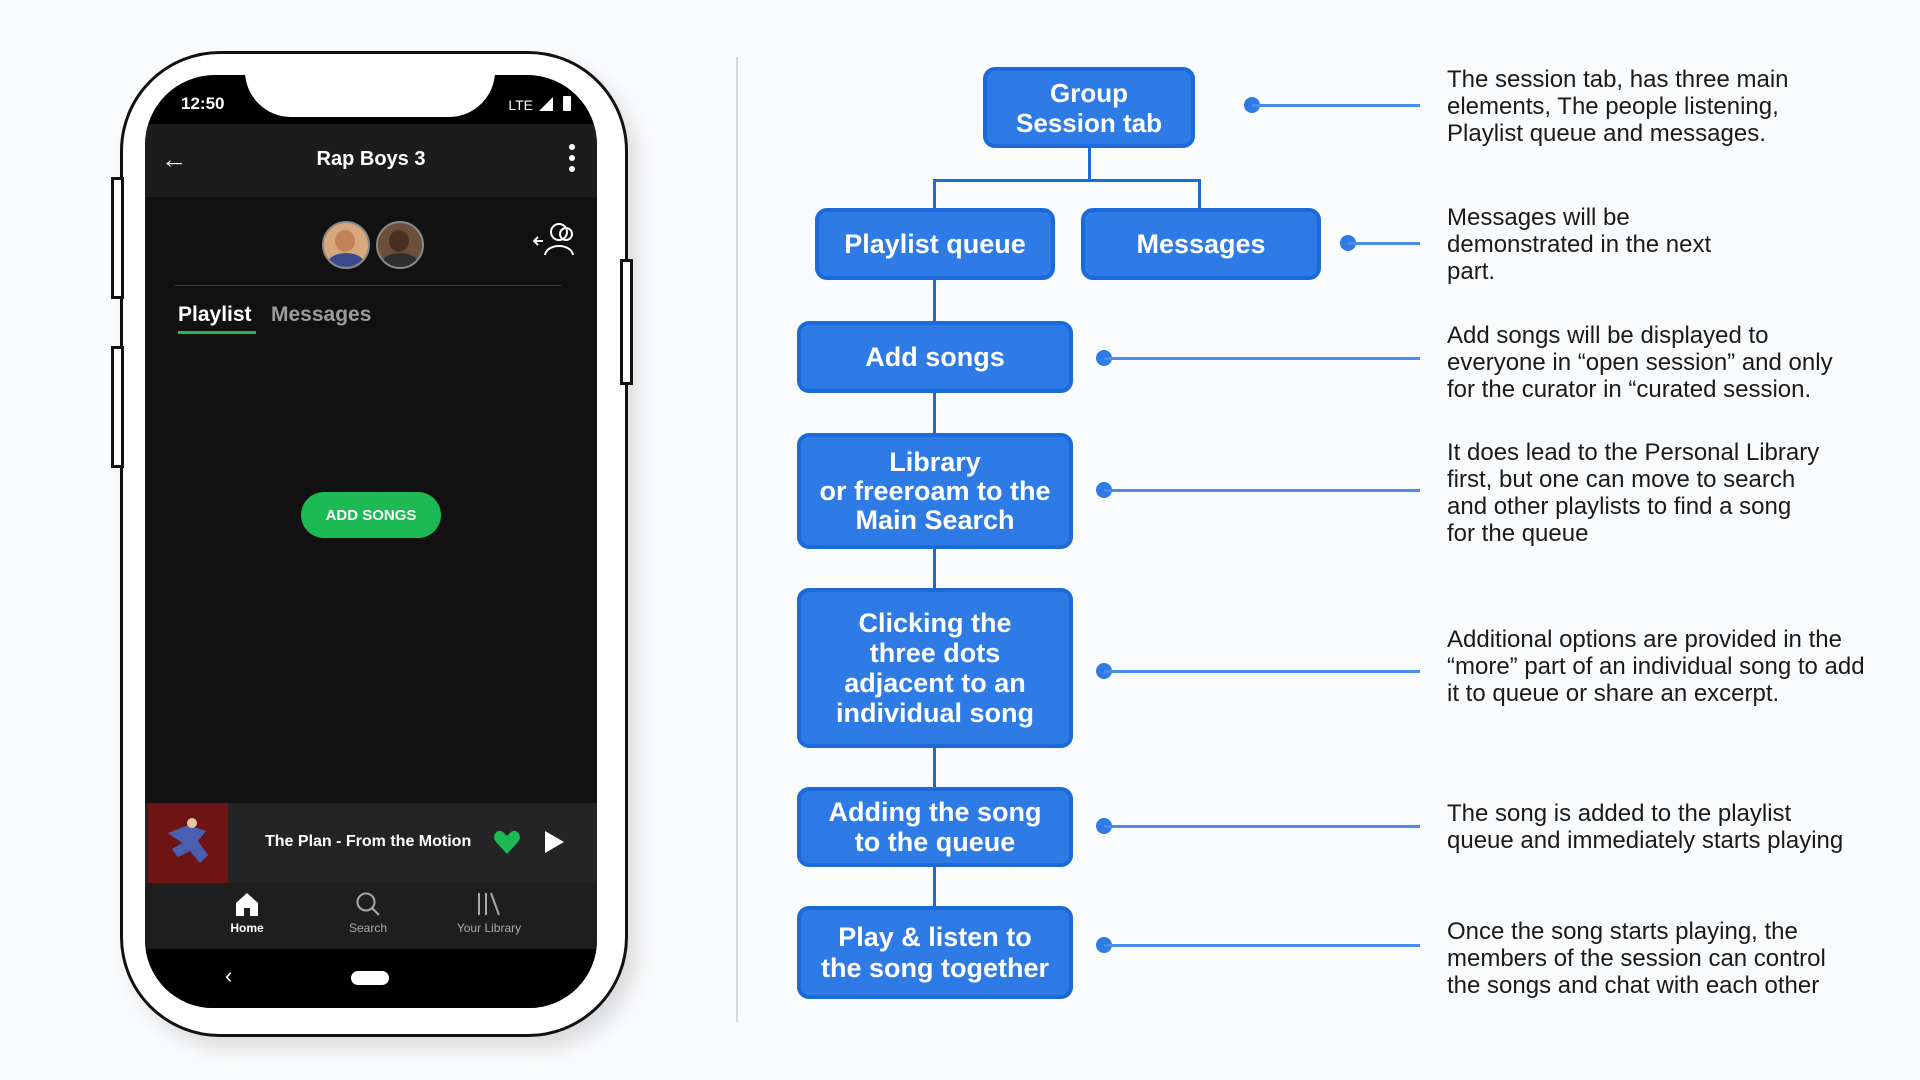  I want to click on phone-side-button-lower, so click(117, 407).